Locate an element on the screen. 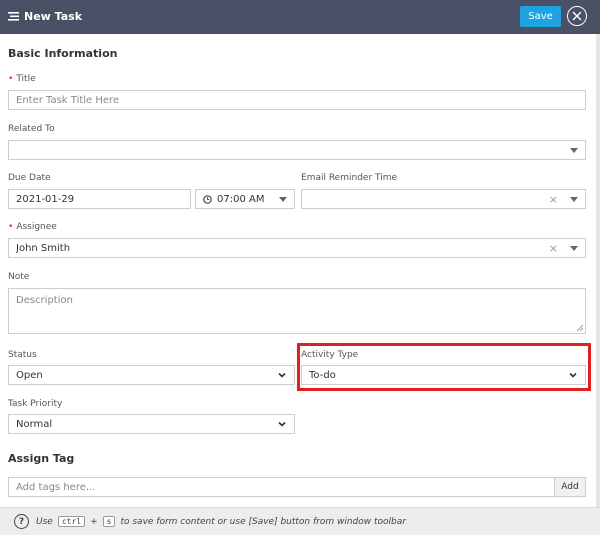 The height and width of the screenshot is (535, 600). section-basic-information: Basic Information is located at coordinates (63, 53).